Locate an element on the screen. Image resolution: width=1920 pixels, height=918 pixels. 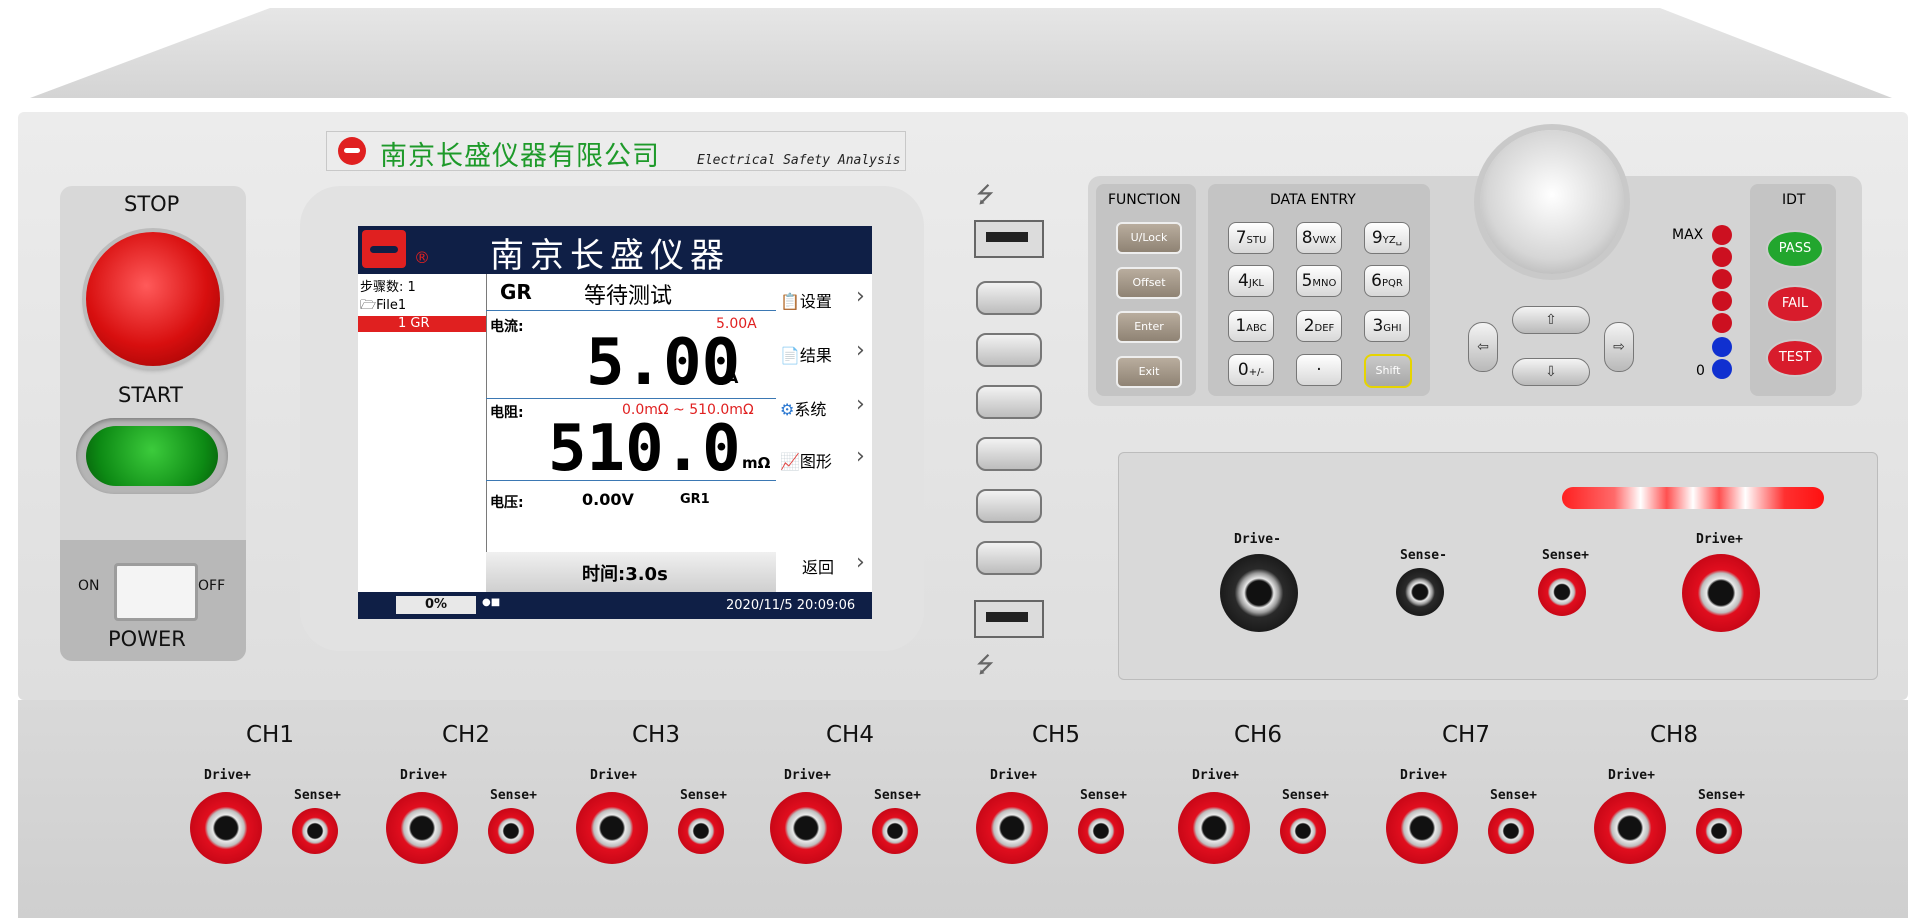
offset-key: Offset is located at coordinates (1149, 283).